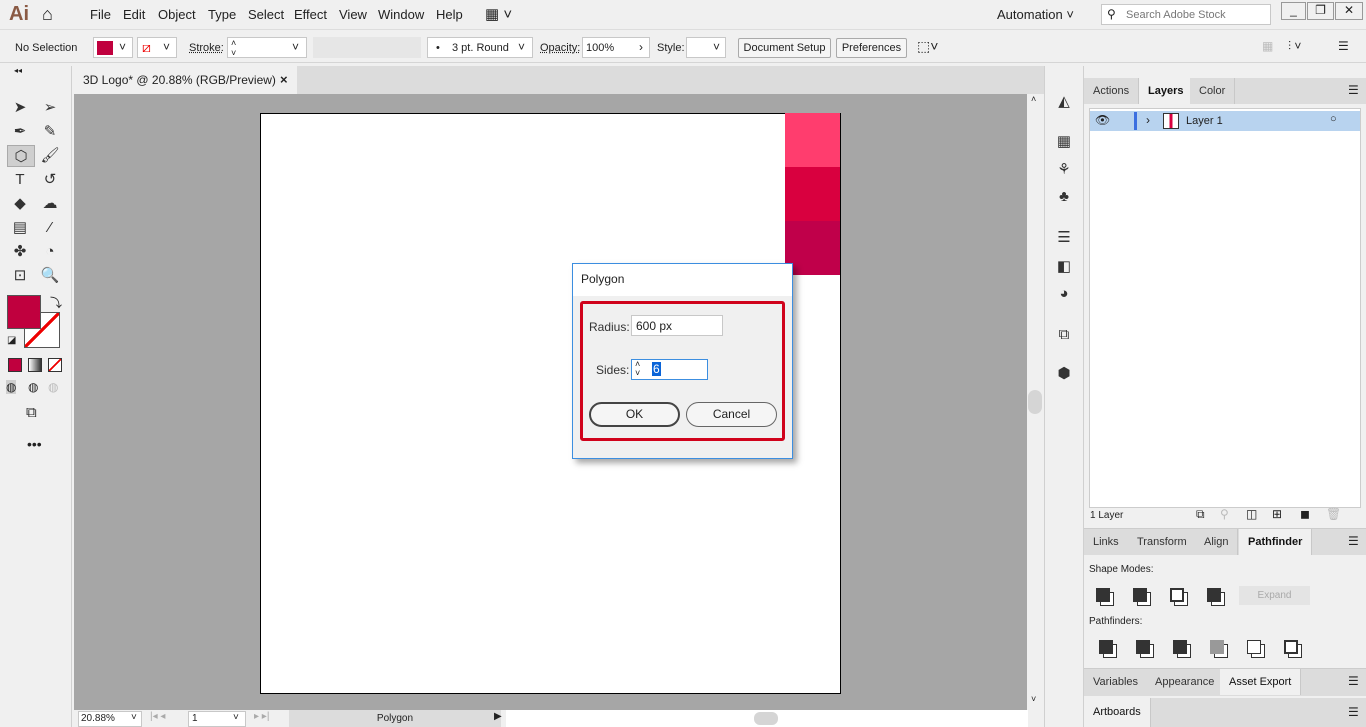  I want to click on merge-icon, so click(1180, 647).